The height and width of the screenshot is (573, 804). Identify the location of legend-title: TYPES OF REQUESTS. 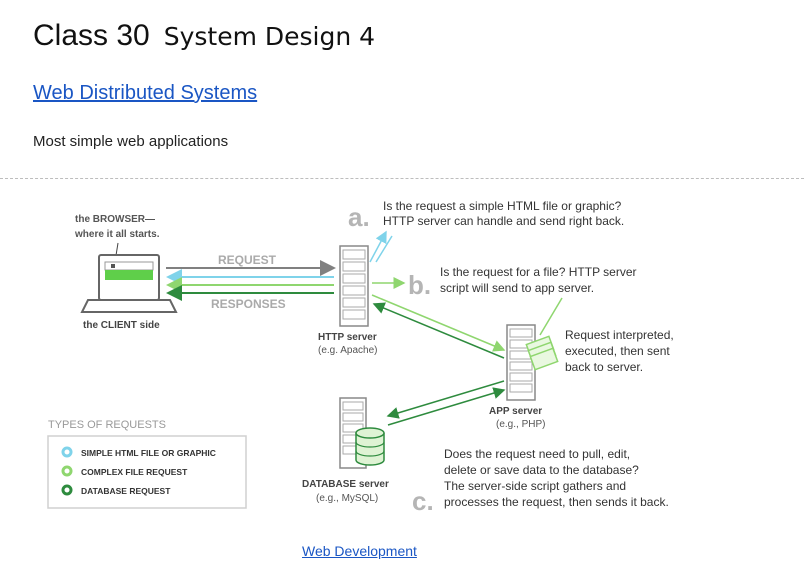
(107, 425).